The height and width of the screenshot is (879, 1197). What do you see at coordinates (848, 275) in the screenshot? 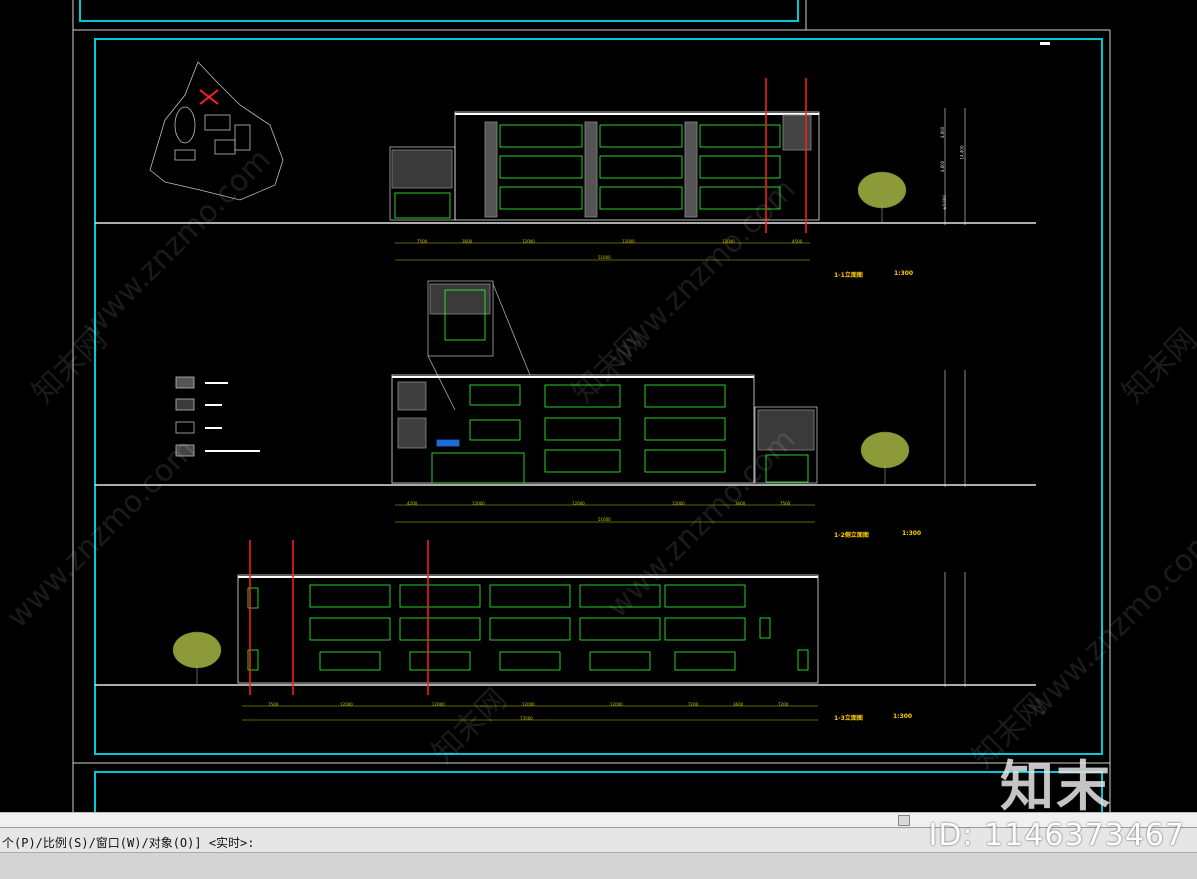
I see `elevation-1-title: 1-1立面图` at bounding box center [848, 275].